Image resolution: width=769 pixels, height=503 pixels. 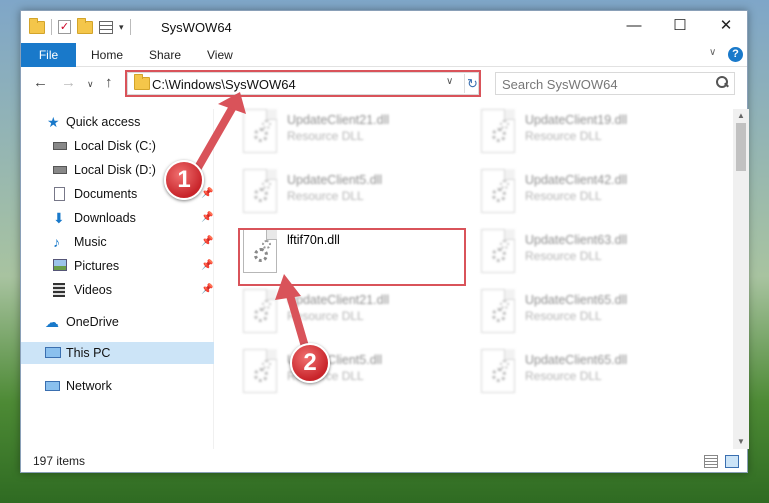 What do you see at coordinates (68, 82) in the screenshot?
I see `forward-arrow-icon: →` at bounding box center [68, 82].